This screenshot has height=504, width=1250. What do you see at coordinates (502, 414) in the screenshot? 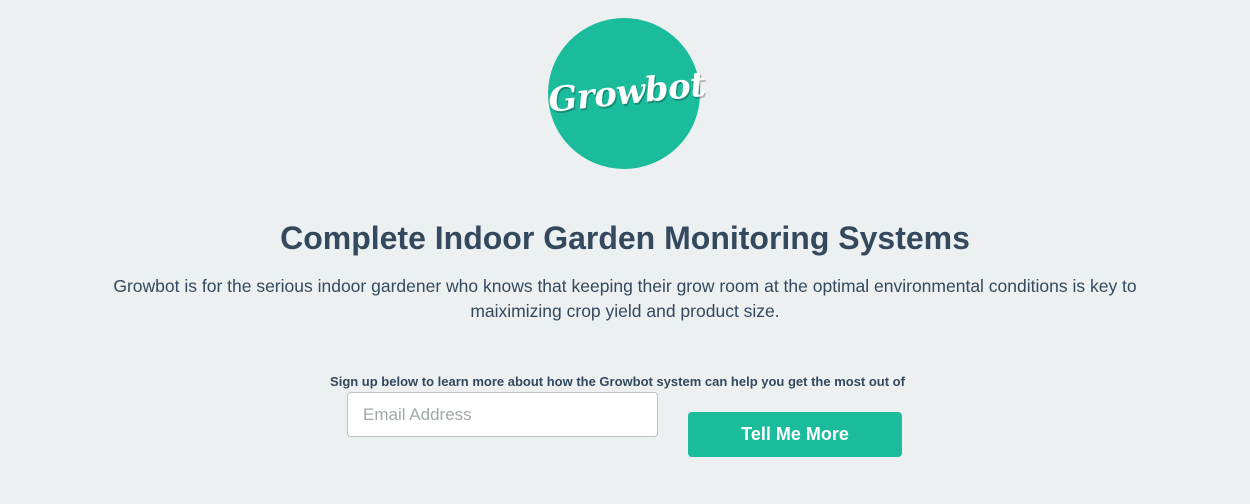
I see `email-field` at bounding box center [502, 414].